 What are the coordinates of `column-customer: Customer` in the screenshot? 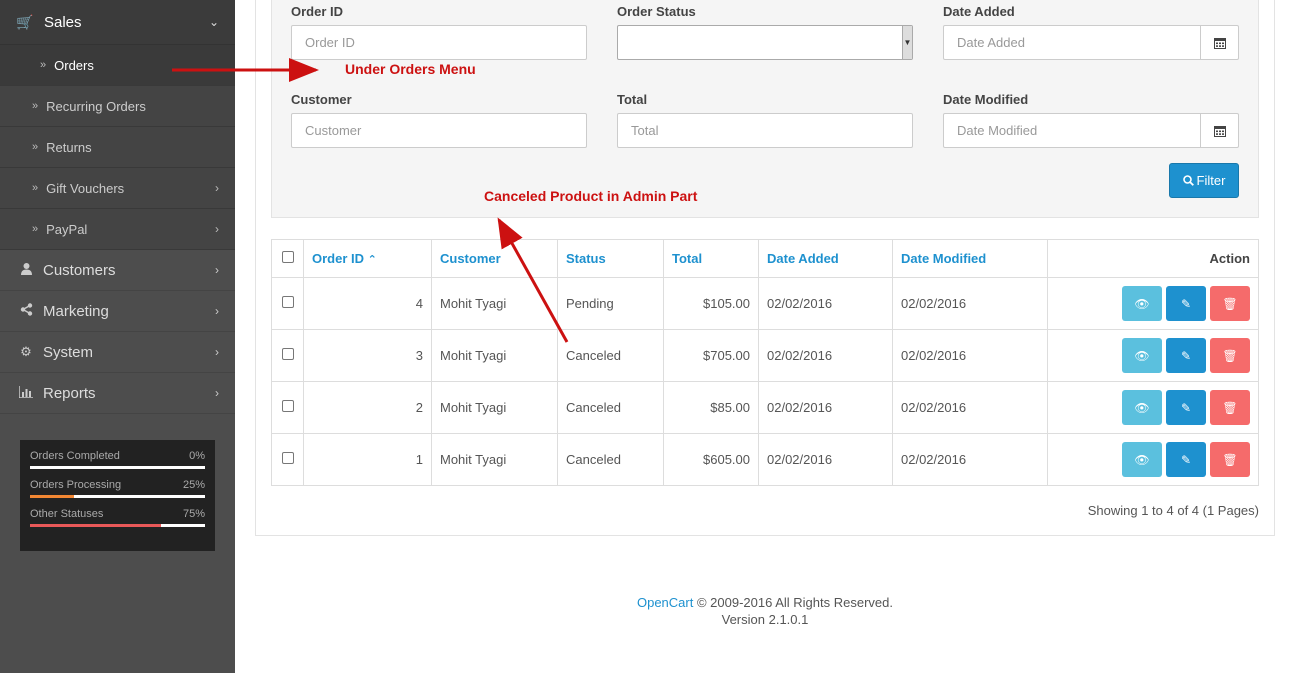 It's located at (494, 258).